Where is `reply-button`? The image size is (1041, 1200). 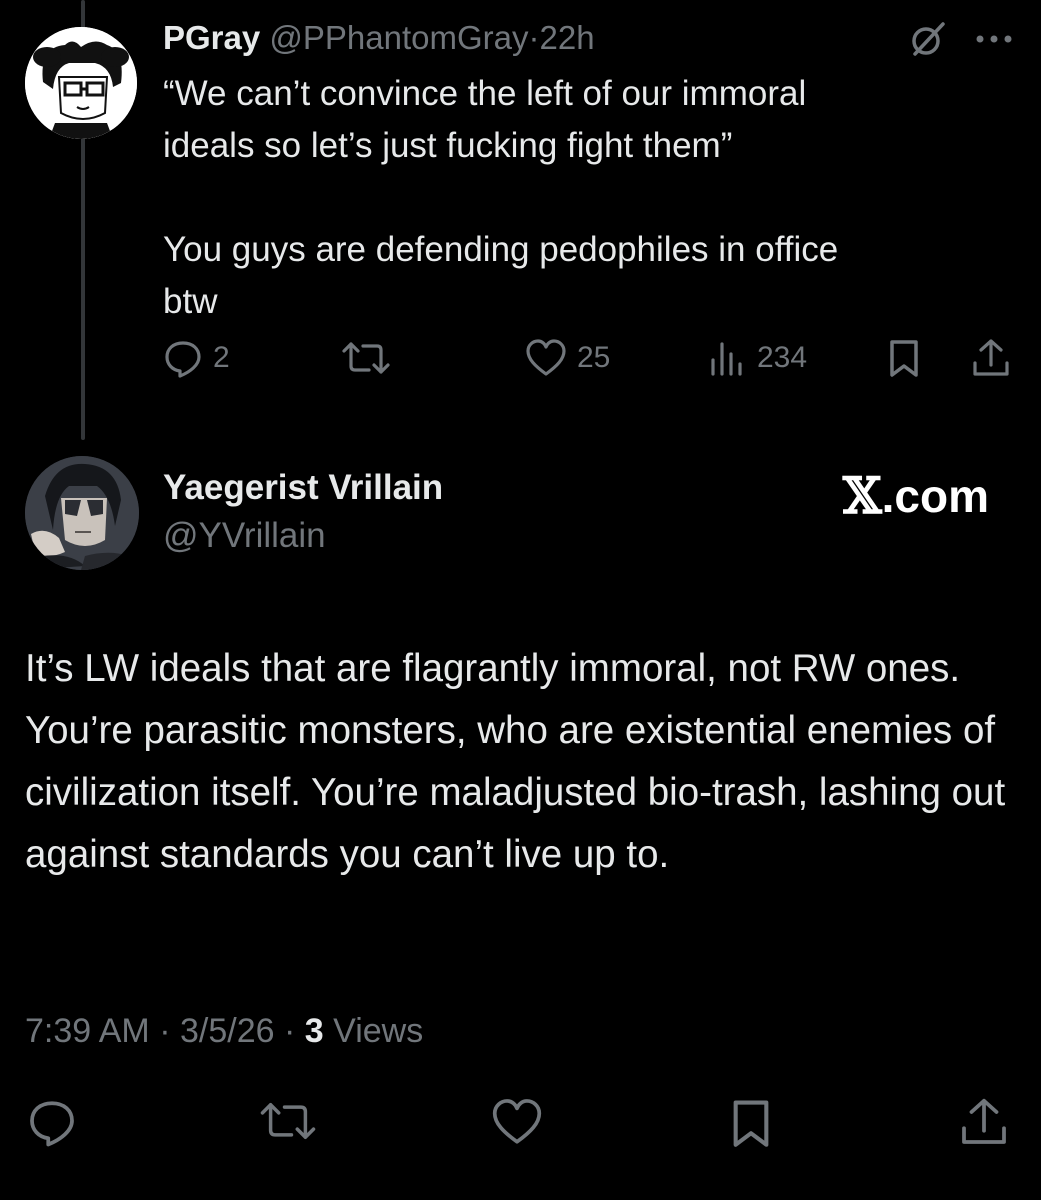
reply-button is located at coordinates (52, 1122).